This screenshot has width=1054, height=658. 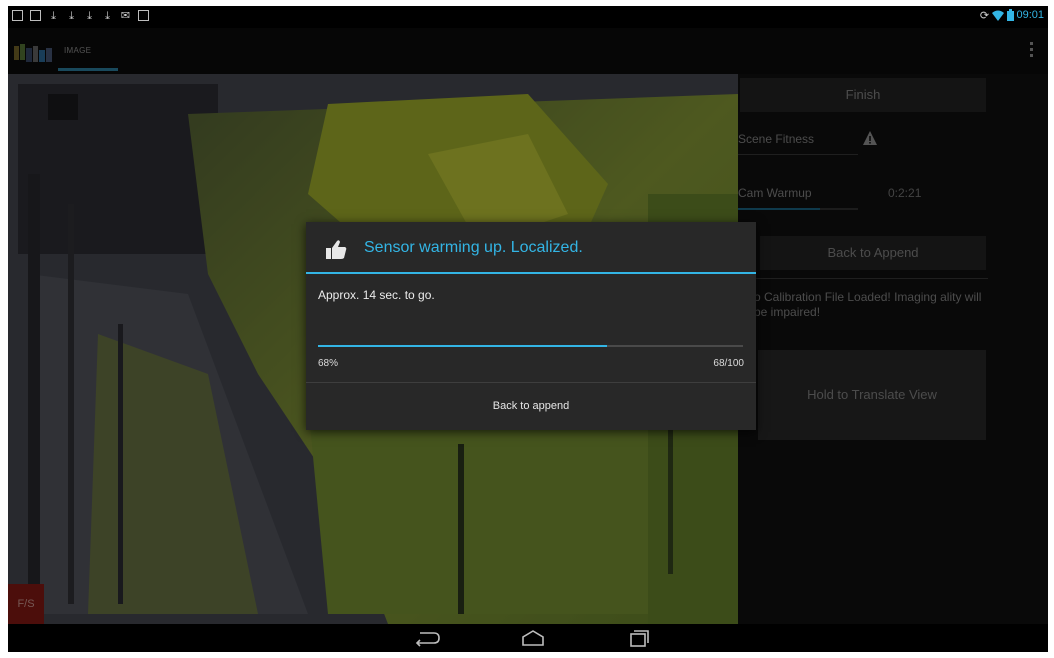 I want to click on gmail-icon: ✉, so click(x=125, y=15).